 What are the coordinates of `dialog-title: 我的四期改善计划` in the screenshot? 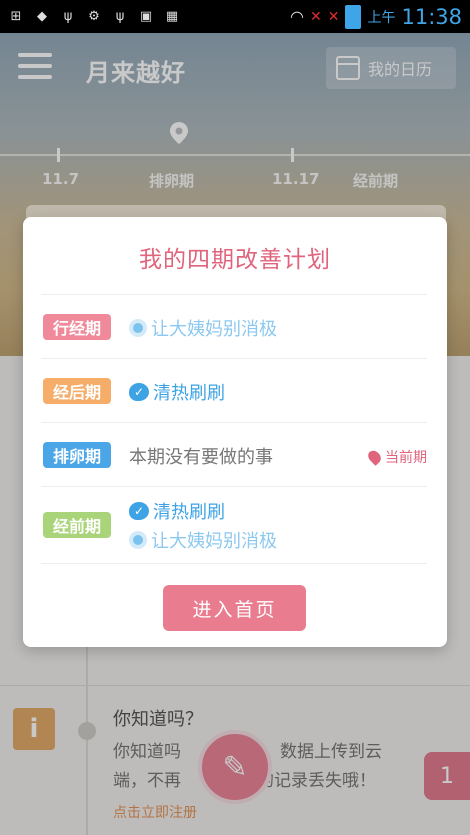 It's located at (235, 260).